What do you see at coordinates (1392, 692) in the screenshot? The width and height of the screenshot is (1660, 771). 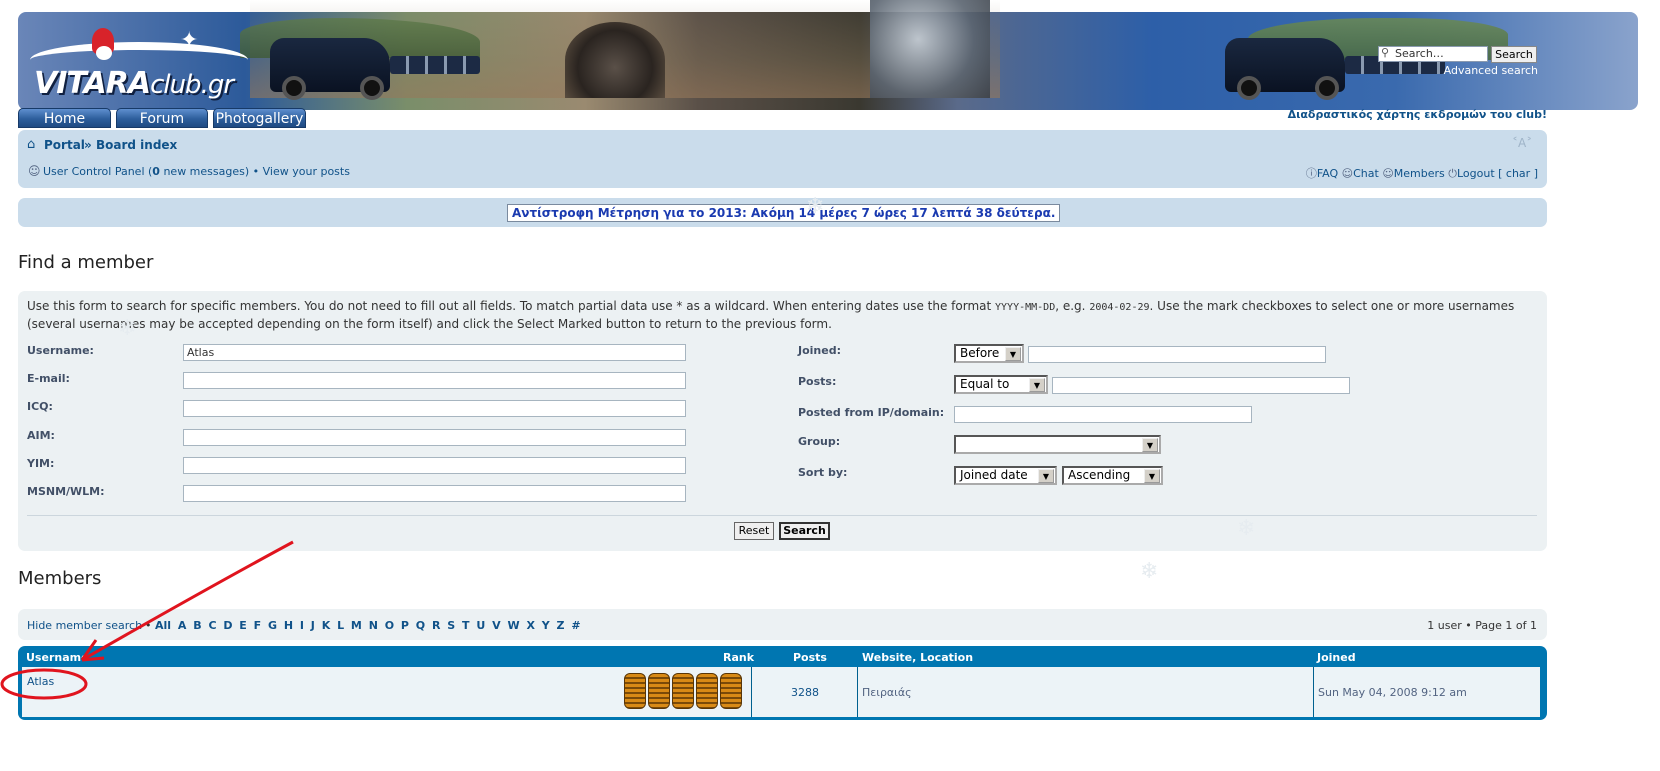 I see `member-joined-date: Sun May 04, 2008 9:12 am` at bounding box center [1392, 692].